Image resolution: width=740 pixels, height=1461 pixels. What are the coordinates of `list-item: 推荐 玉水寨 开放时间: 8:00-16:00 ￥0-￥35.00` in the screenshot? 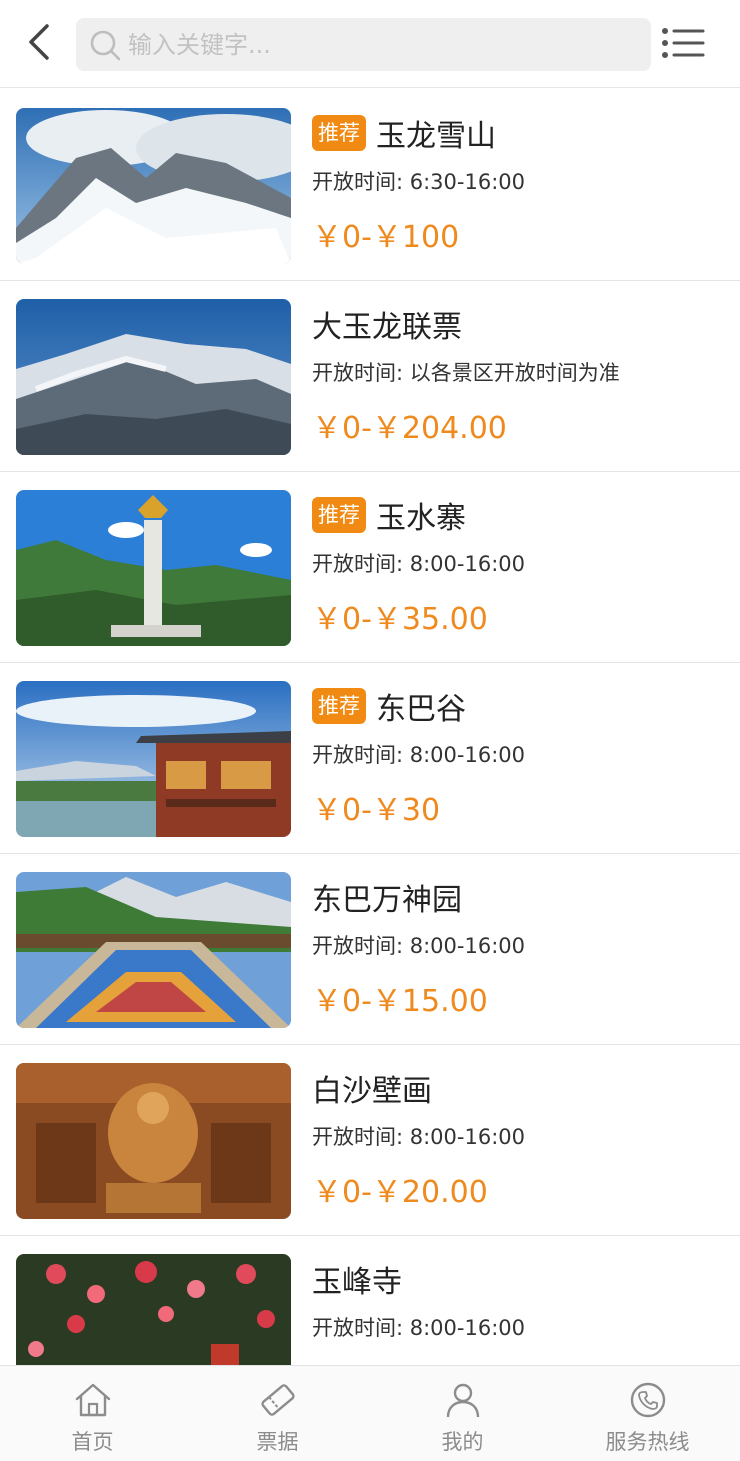 It's located at (370, 567).